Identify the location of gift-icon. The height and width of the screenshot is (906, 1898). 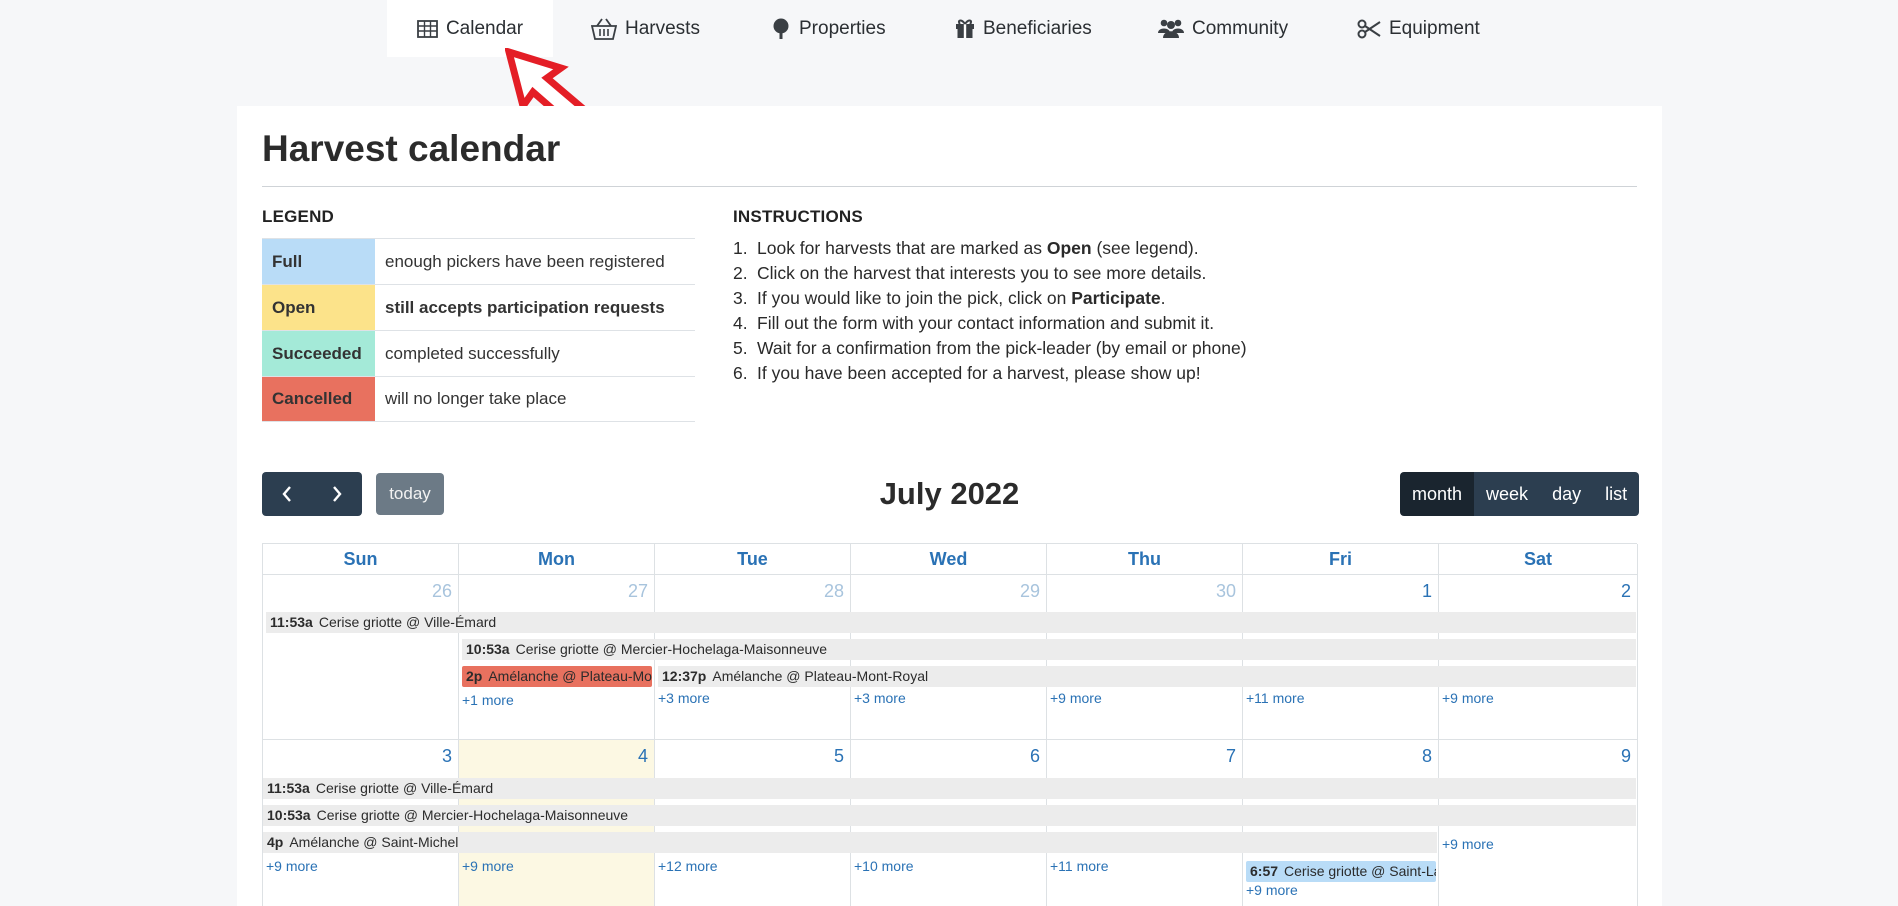
(965, 28).